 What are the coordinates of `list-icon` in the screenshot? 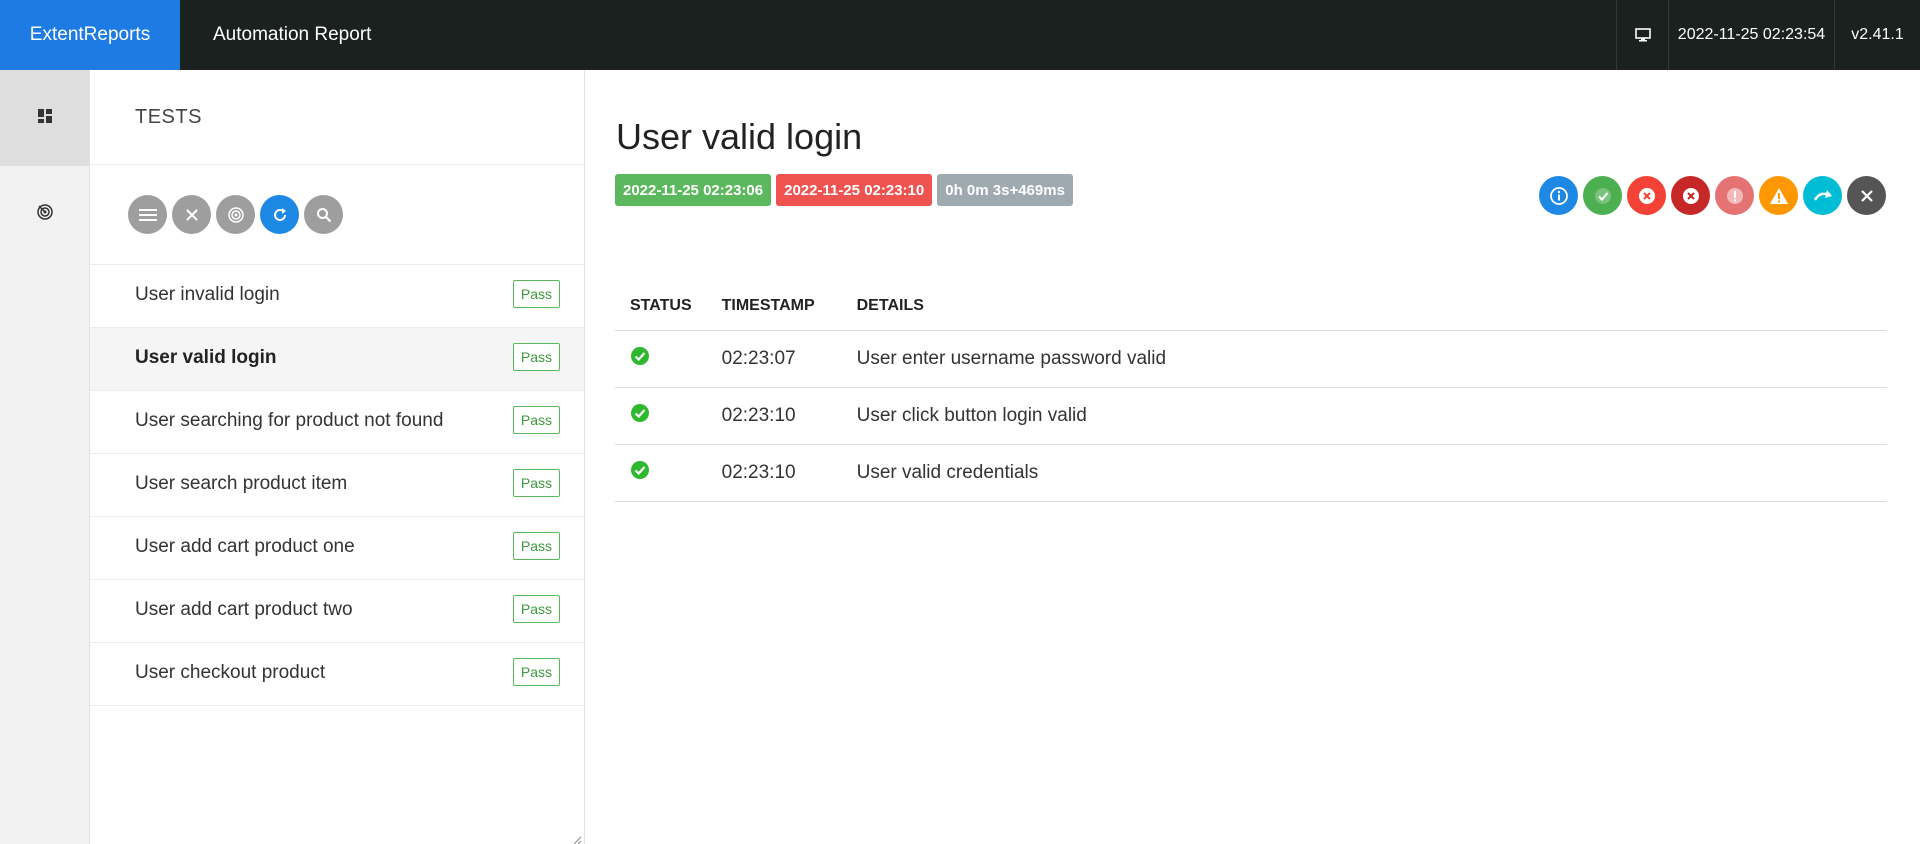 It's located at (147, 214).